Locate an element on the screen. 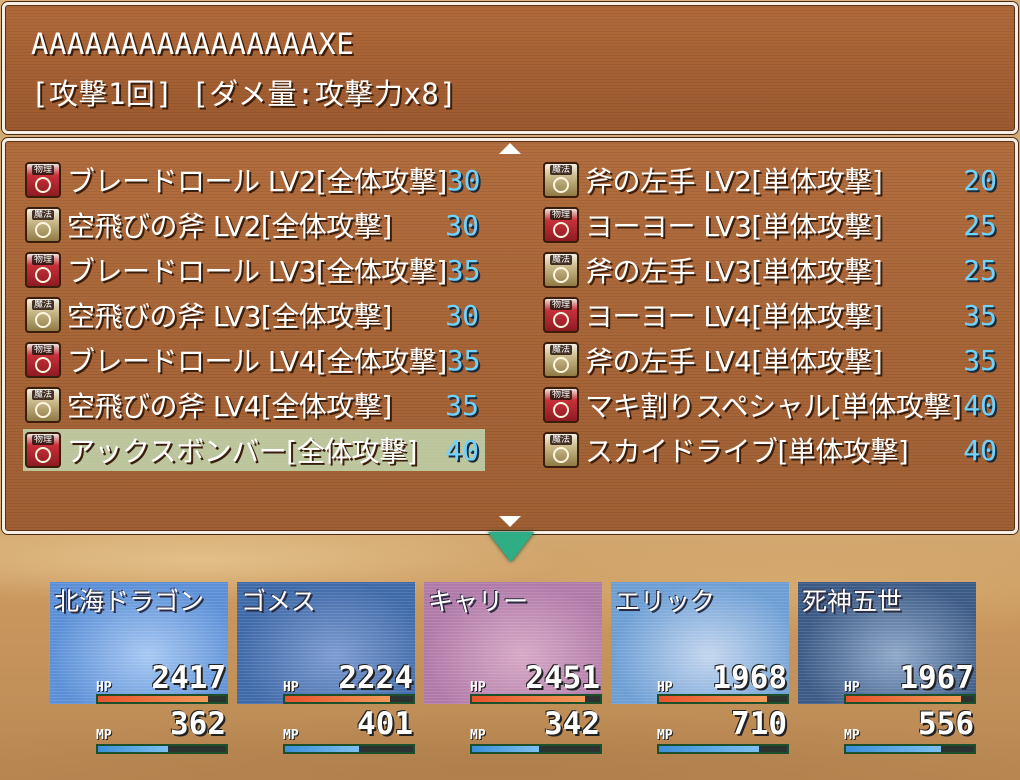 This screenshot has width=1020, height=780. skill-item: 魔法 斧の左手 LV2[単体攻撃] 20 is located at coordinates (772, 180).